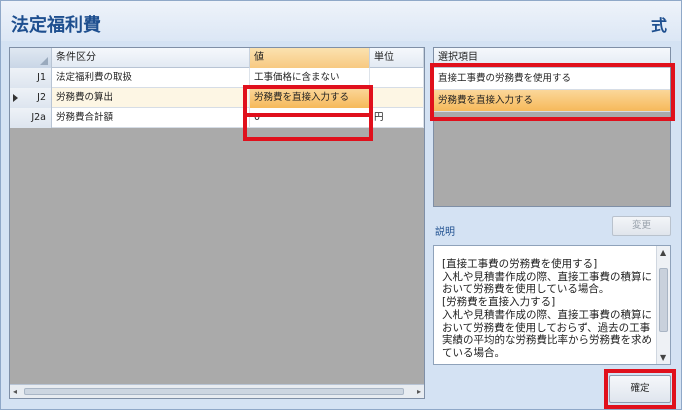 The width and height of the screenshot is (682, 410). What do you see at coordinates (397, 58) in the screenshot?
I see `column-header-unit: 単位` at bounding box center [397, 58].